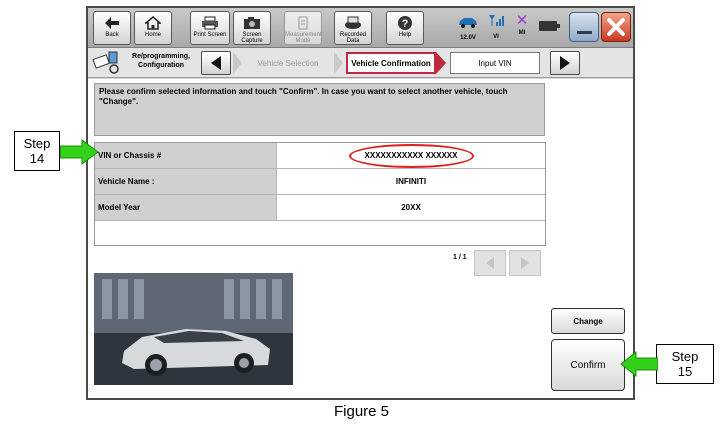  Describe the element at coordinates (252, 23) in the screenshot. I see `camera-icon` at that location.